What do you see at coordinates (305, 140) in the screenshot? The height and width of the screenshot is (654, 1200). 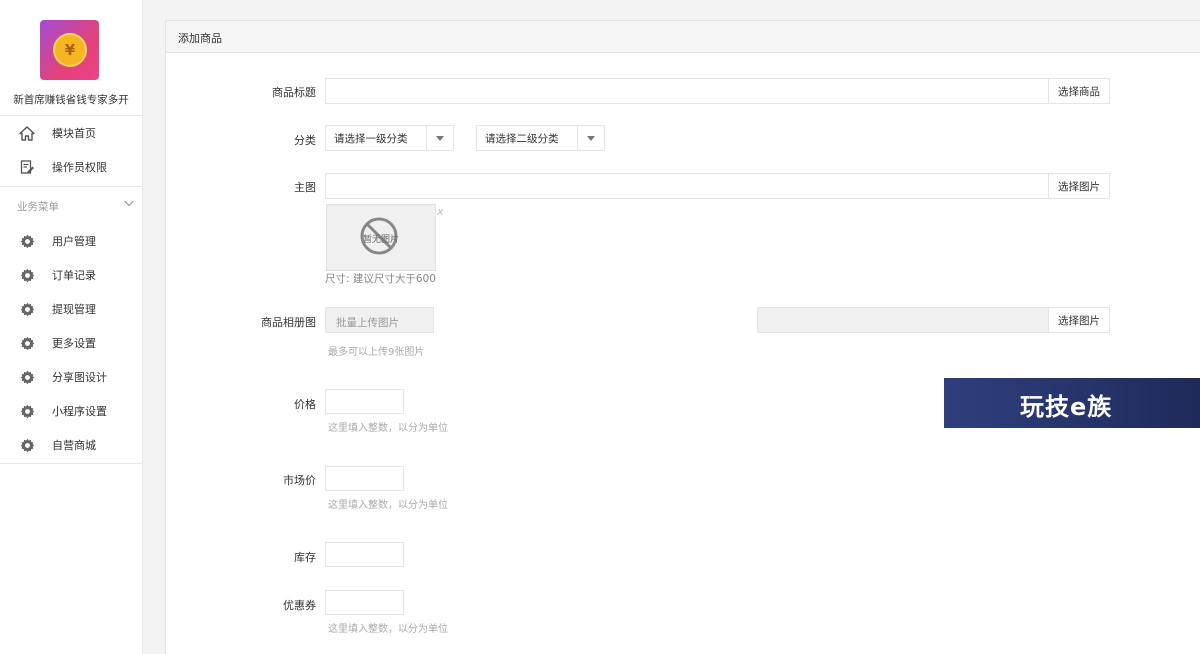 I see `category-label: 分类` at bounding box center [305, 140].